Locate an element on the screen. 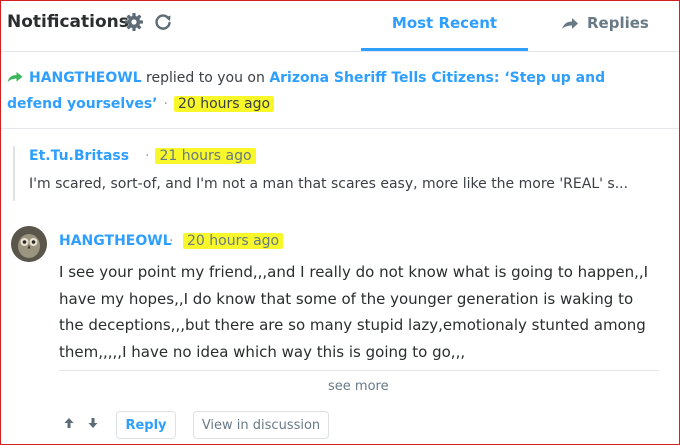 Image resolution: width=680 pixels, height=445 pixels. page-title: Notifications is located at coordinates (68, 22).